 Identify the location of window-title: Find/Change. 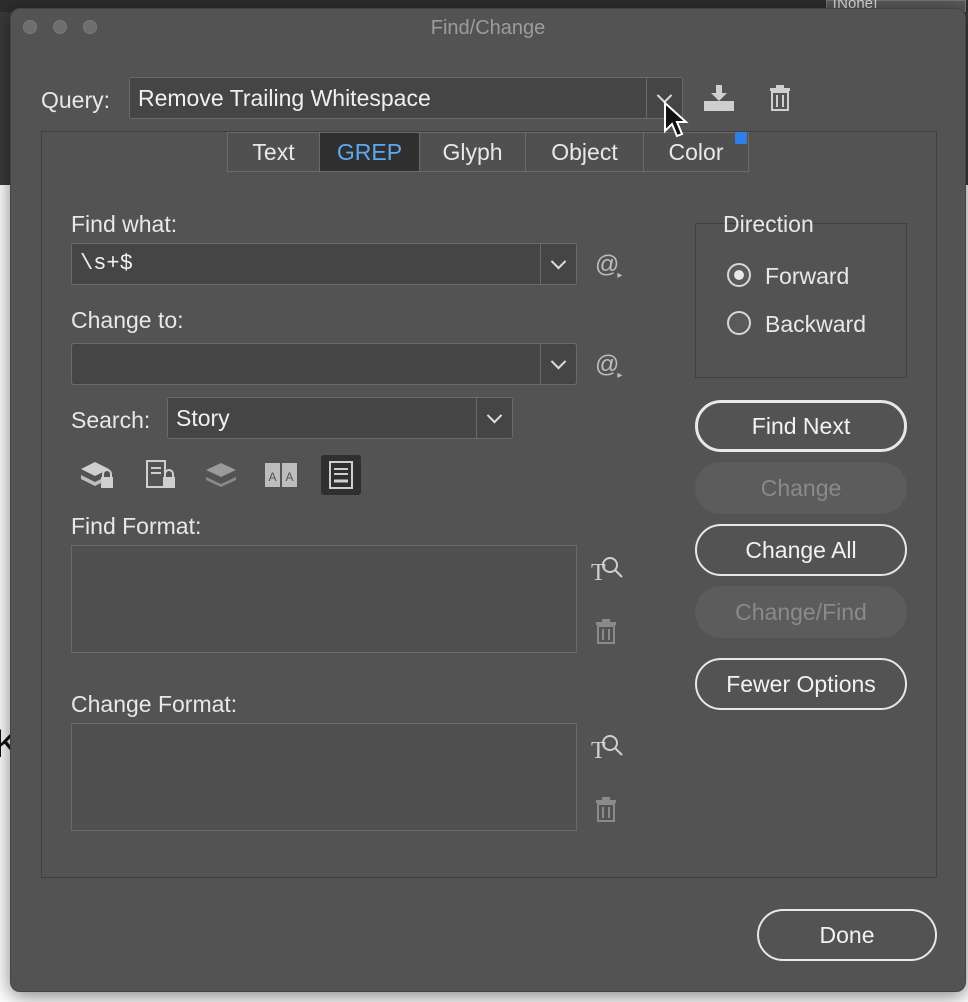
(488, 28).